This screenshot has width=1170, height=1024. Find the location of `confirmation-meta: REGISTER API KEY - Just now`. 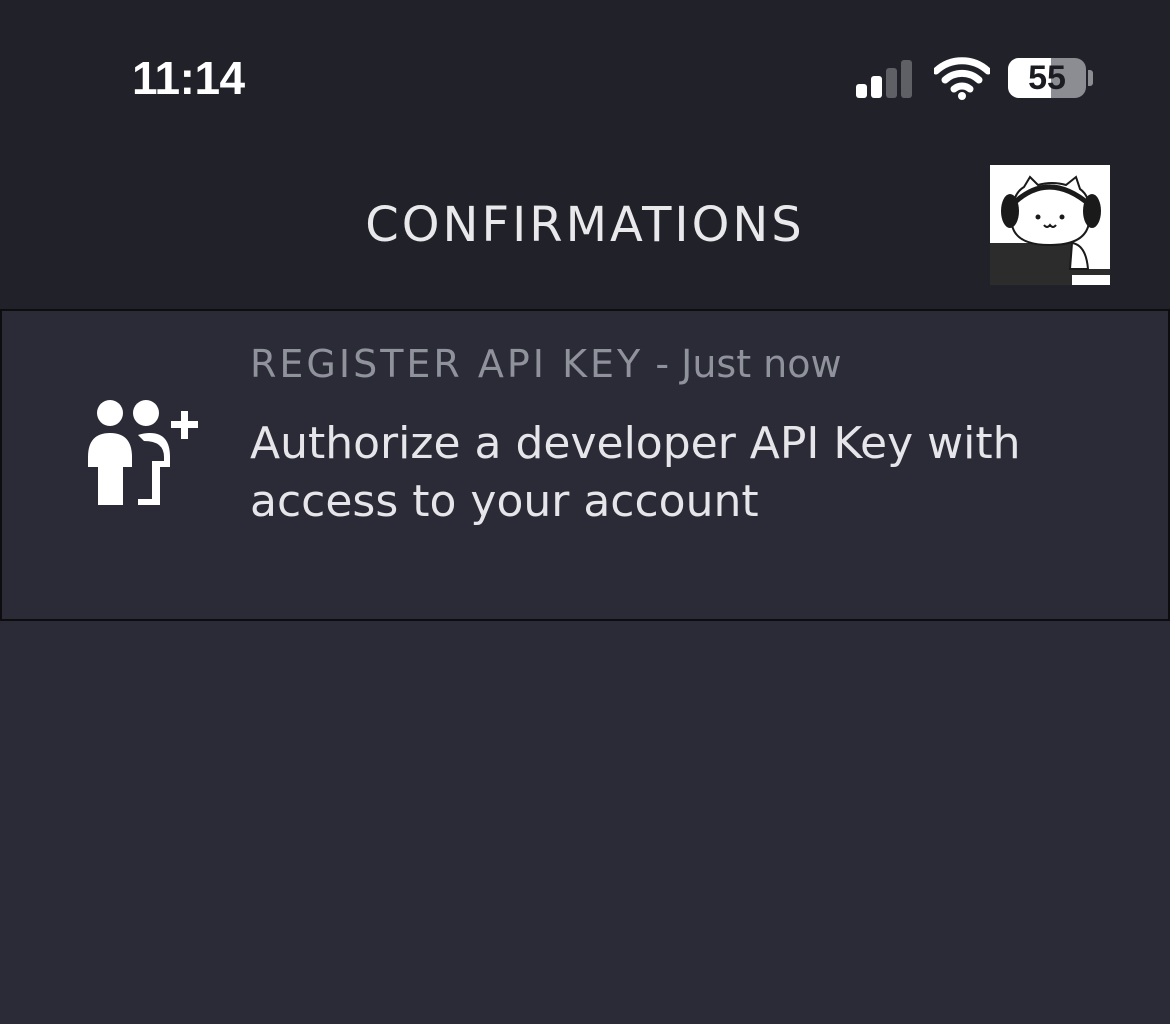

confirmation-meta: REGISTER API KEY - Just now is located at coordinates (546, 364).